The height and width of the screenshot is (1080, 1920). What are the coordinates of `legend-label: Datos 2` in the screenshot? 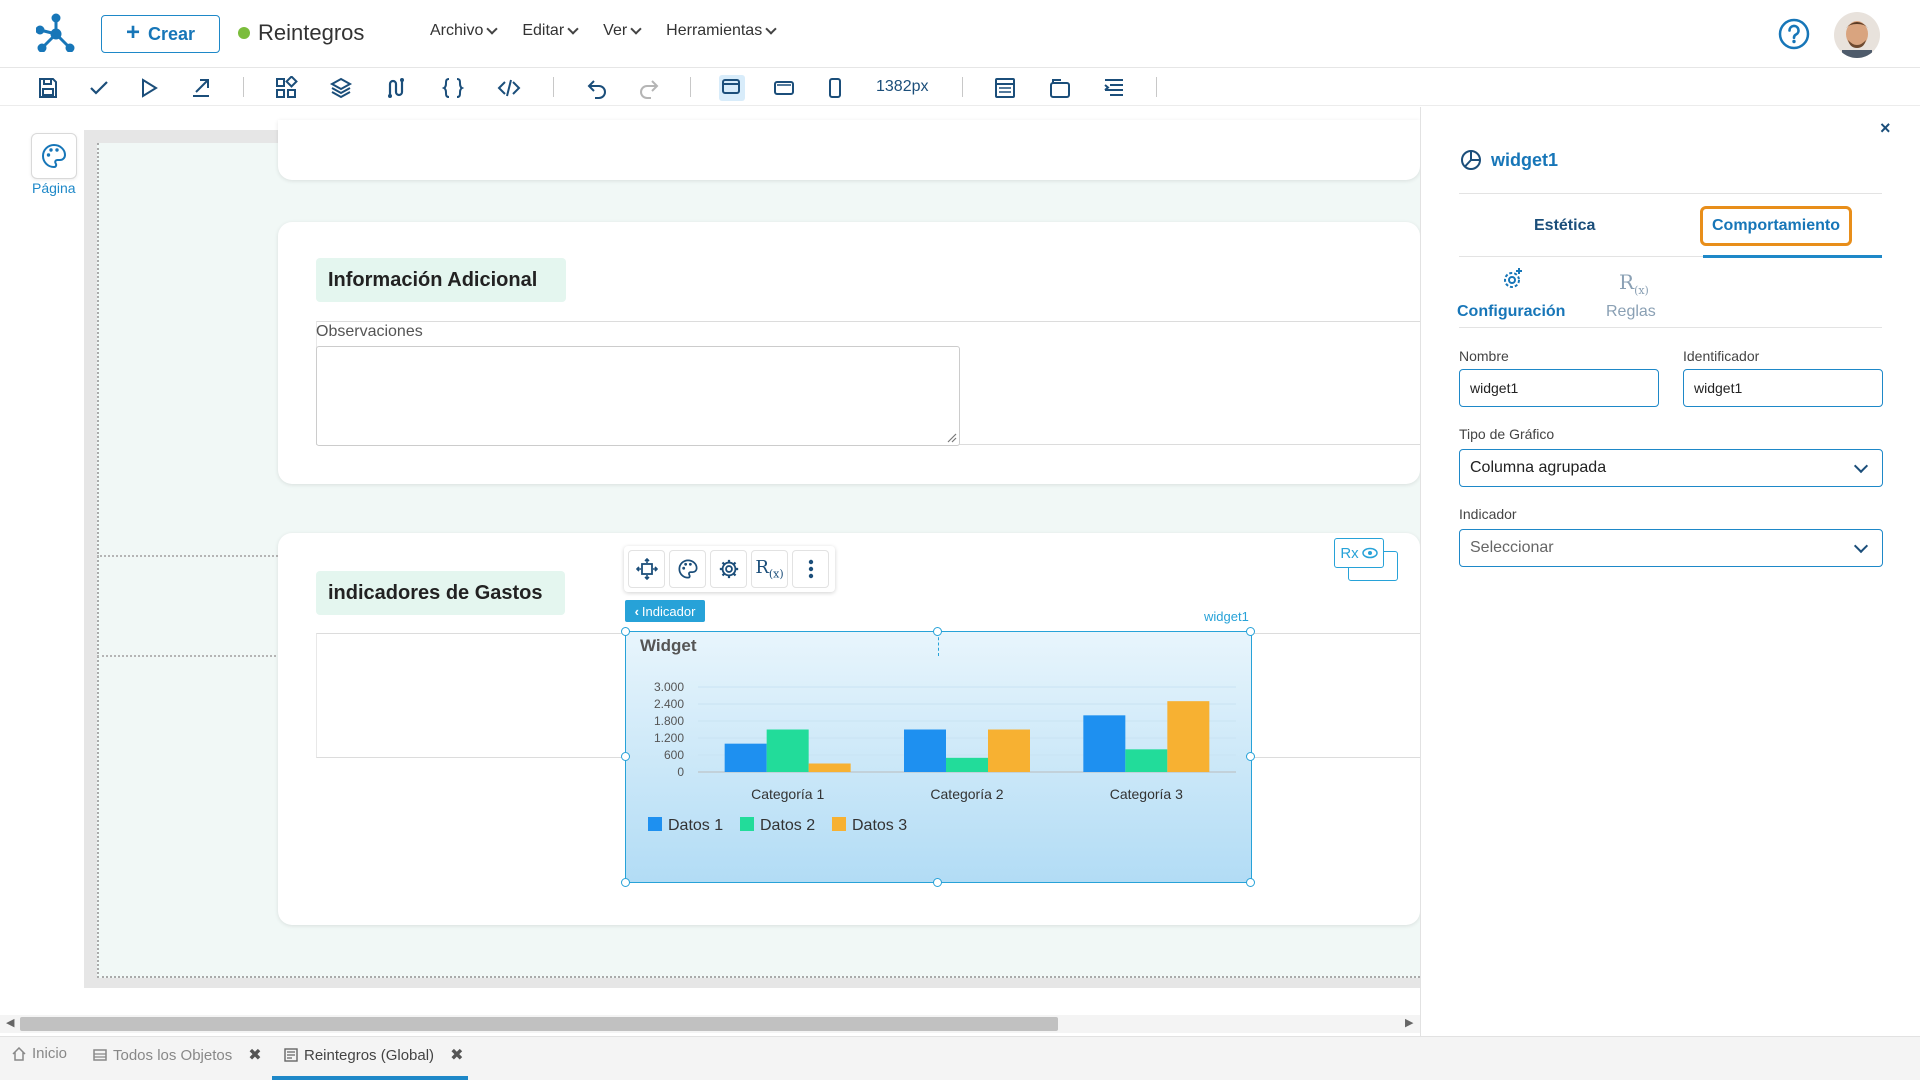 It's located at (787, 825).